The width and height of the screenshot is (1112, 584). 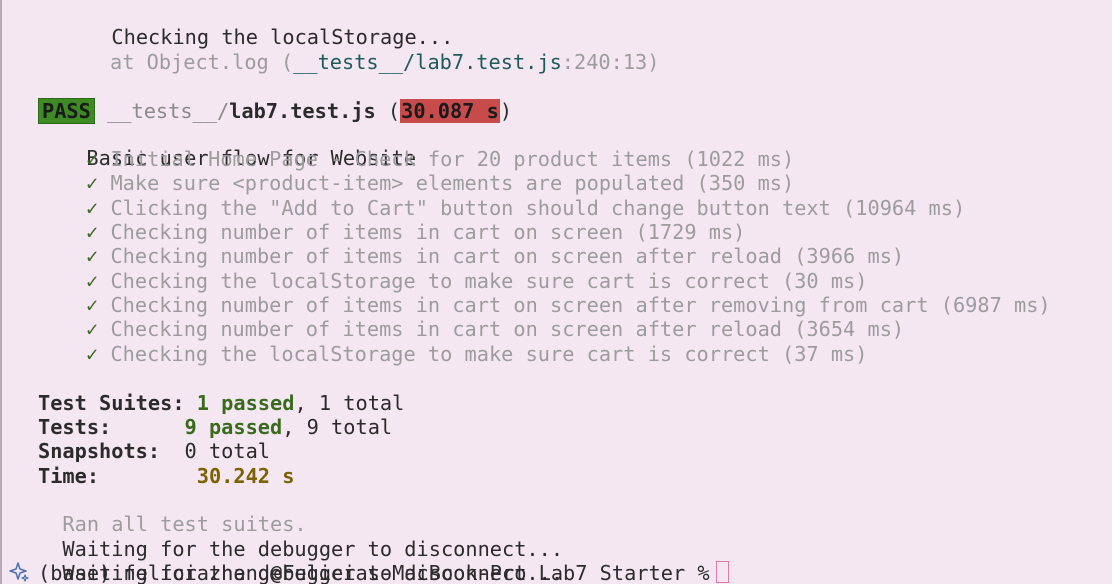 What do you see at coordinates (19, 572) in the screenshot?
I see `sparkle-icon` at bounding box center [19, 572].